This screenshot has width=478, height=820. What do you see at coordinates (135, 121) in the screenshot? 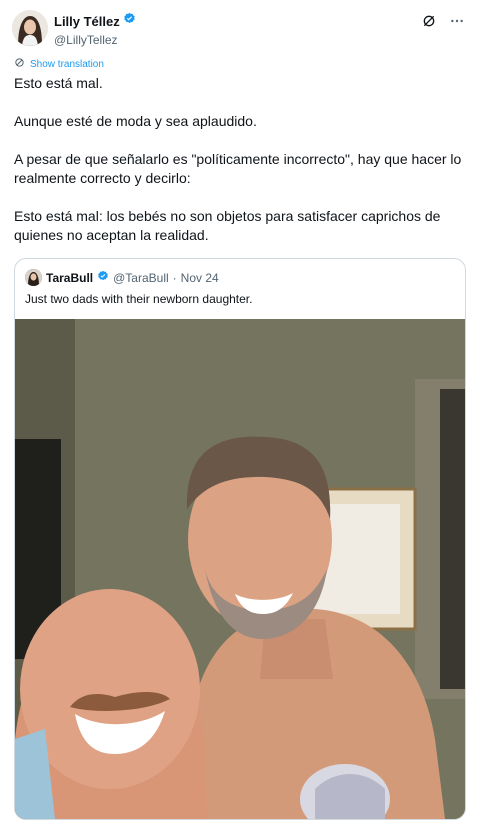
I see `tweet-paragraph: Aunque esté de moda y sea aplaudido.` at bounding box center [135, 121].